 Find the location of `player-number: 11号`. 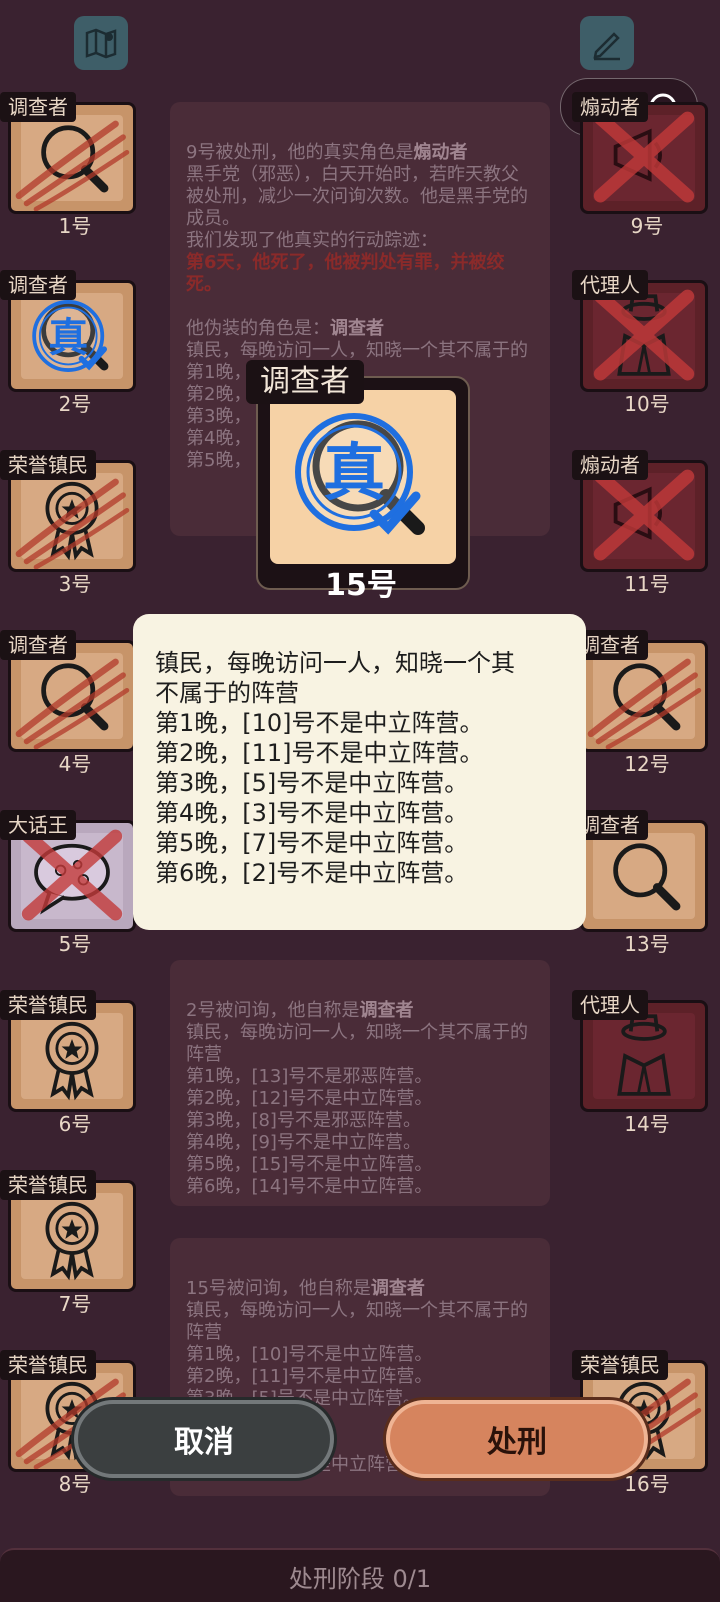

player-number: 11号 is located at coordinates (647, 584).